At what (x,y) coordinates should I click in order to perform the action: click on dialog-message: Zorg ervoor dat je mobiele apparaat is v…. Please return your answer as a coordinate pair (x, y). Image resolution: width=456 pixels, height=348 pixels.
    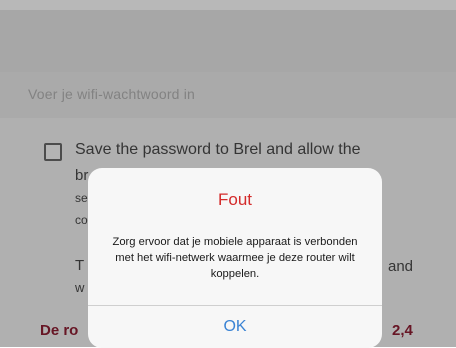
    Looking at the image, I should click on (235, 258).